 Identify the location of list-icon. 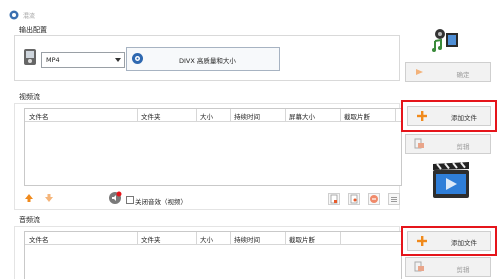
(394, 199).